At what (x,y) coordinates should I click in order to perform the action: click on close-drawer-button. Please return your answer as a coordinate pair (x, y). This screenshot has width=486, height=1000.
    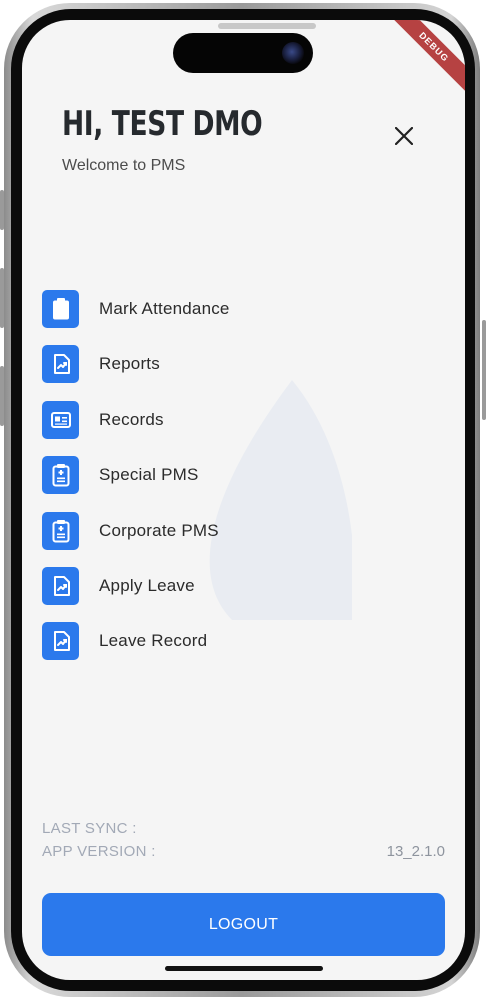
    Looking at the image, I should click on (404, 136).